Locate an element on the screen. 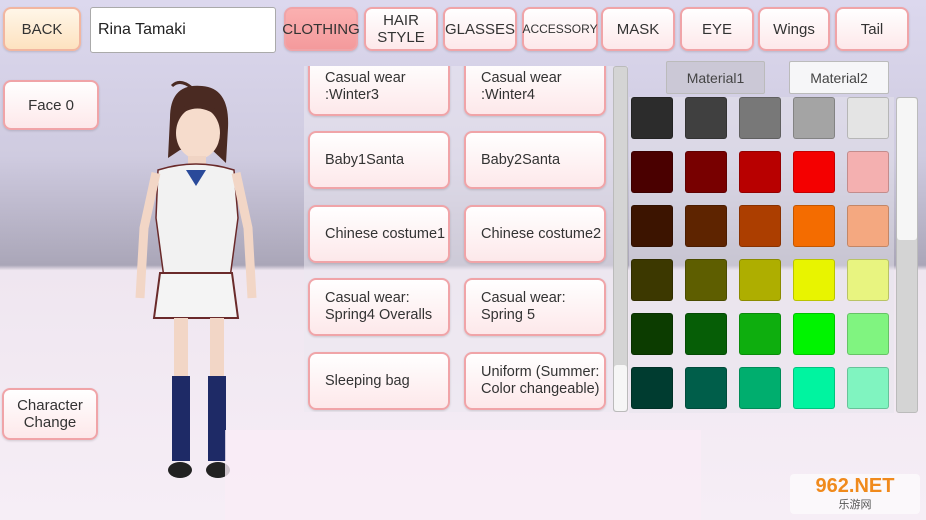 The image size is (926, 520). character-model is located at coordinates (195, 283).